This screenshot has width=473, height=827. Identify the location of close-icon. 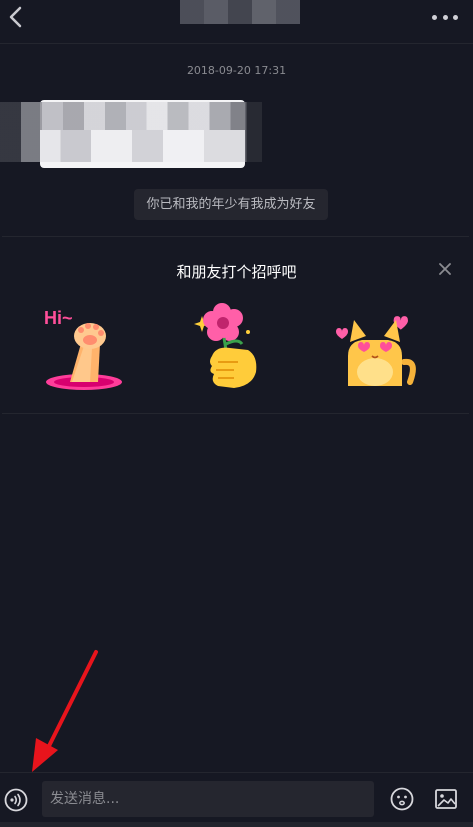
(445, 269).